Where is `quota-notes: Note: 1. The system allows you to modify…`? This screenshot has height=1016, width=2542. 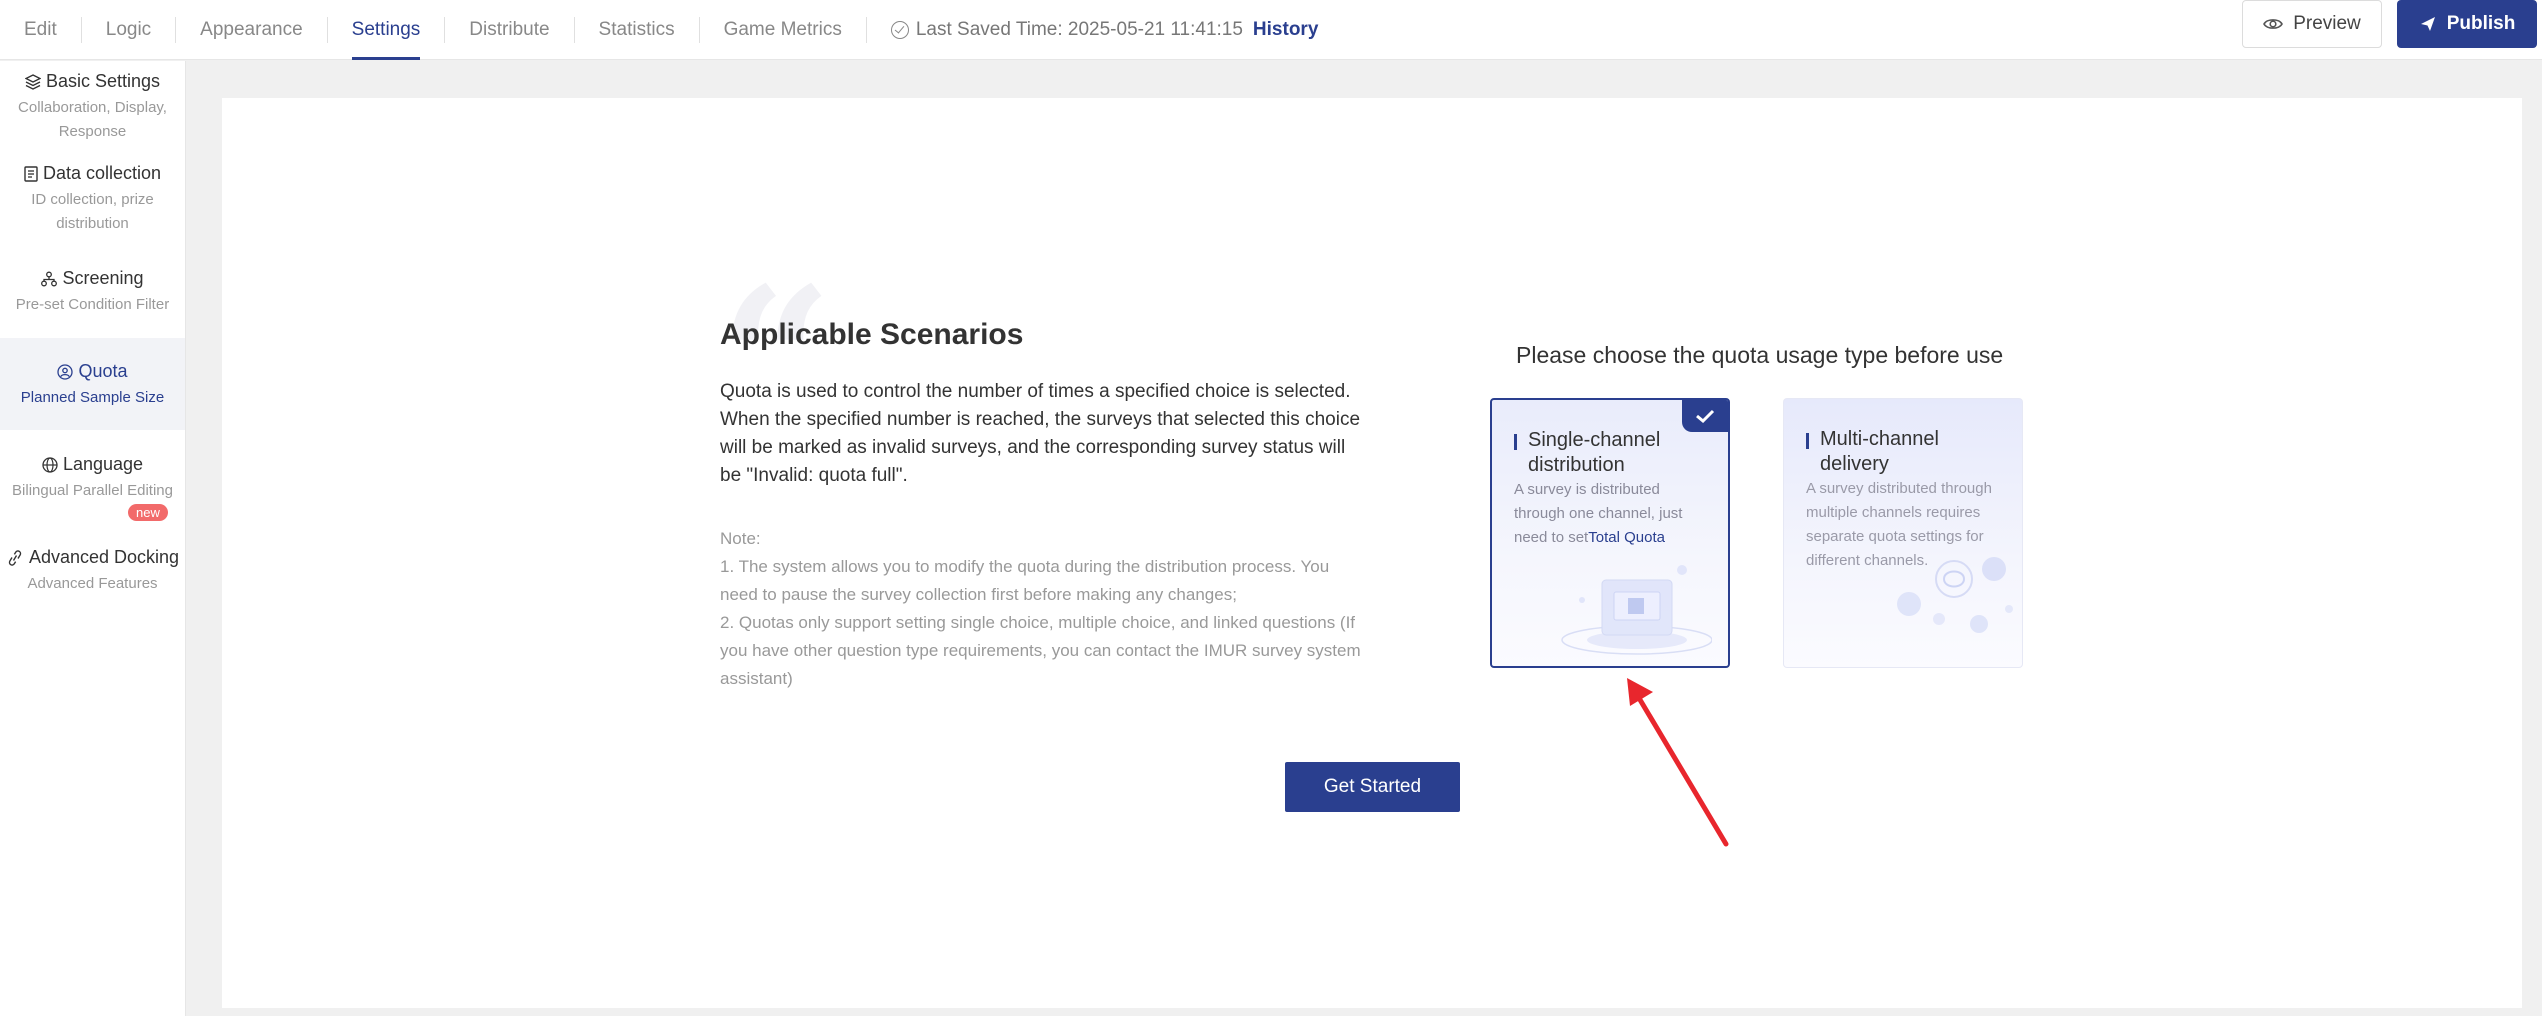
quota-notes: Note: 1. The system allows you to modify… is located at coordinates (1045, 609).